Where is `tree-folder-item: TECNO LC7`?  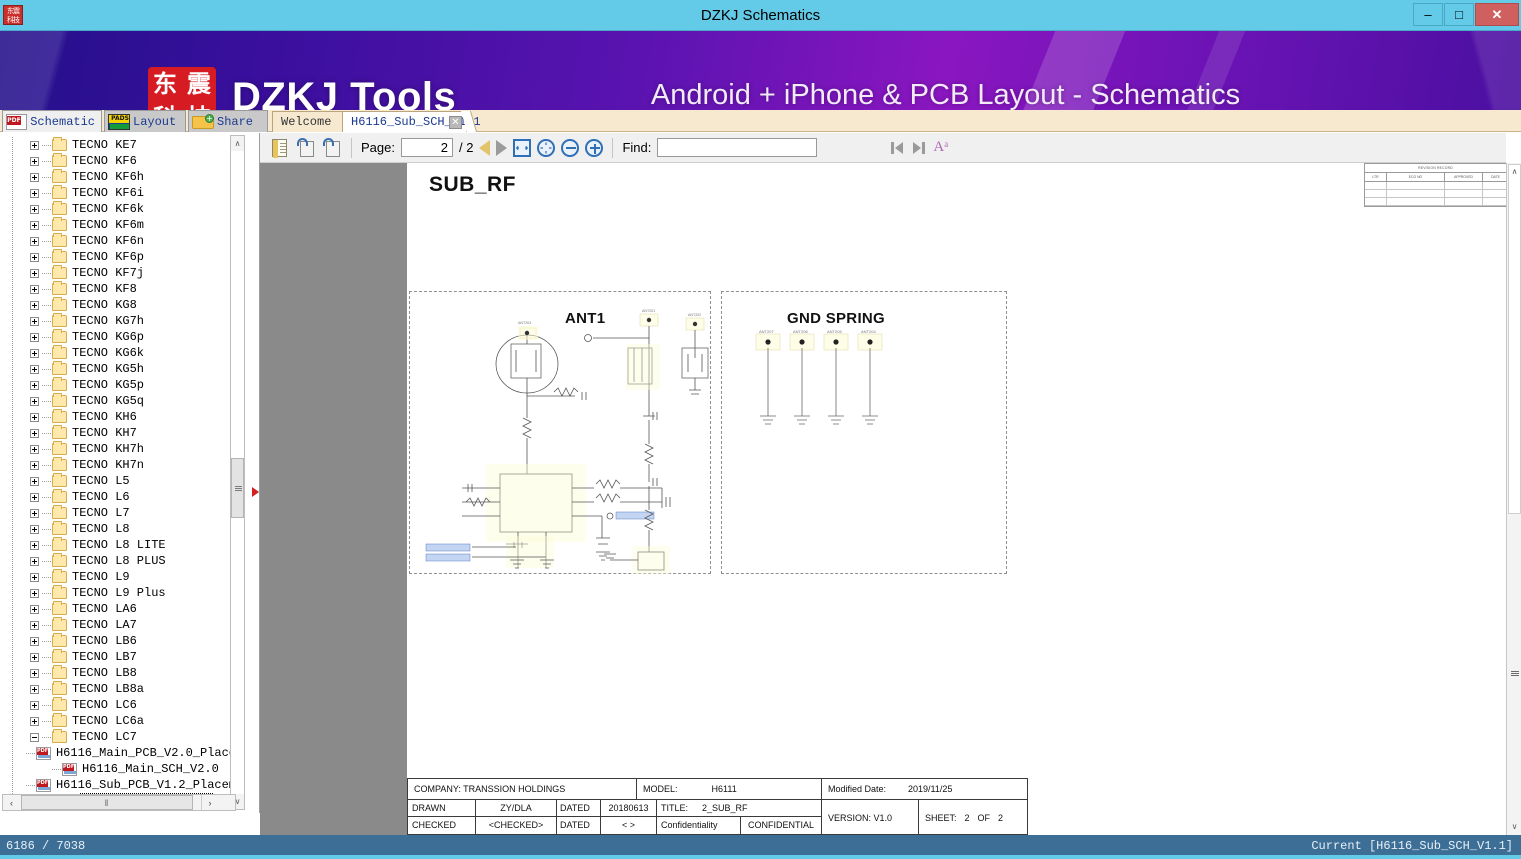
tree-folder-item: TECNO LC7 is located at coordinates (118, 737).